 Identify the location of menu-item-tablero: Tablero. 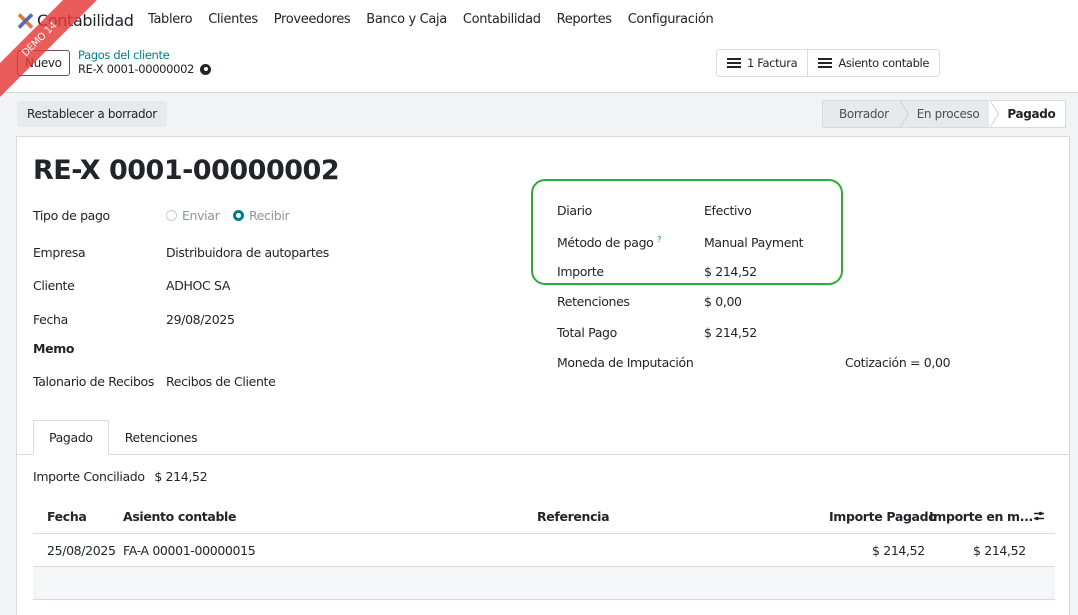
(170, 19).